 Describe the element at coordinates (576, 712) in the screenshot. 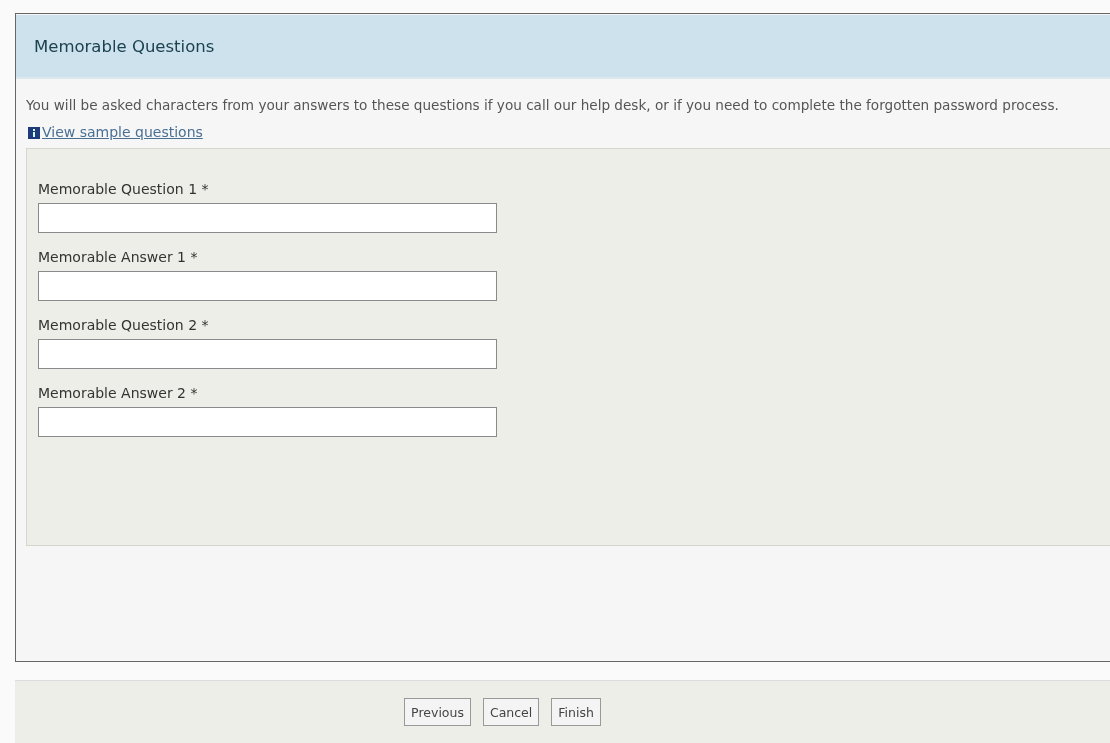

I see `nav-button: Finish` at that location.